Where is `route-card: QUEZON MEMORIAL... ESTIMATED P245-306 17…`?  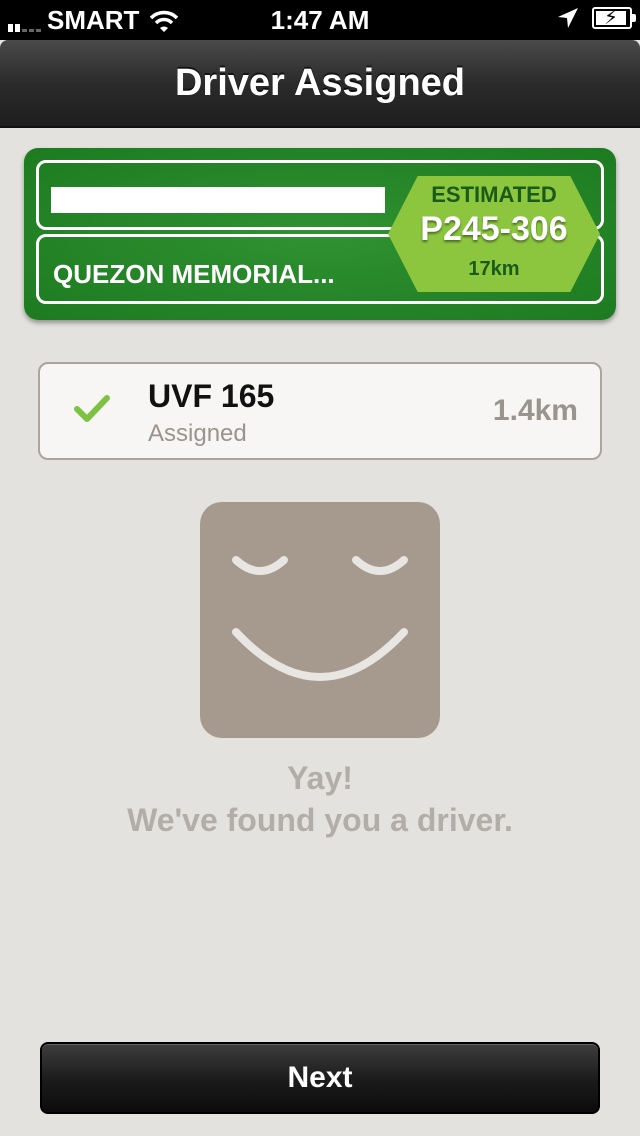 route-card: QUEZON MEMORIAL... ESTIMATED P245-306 17… is located at coordinates (320, 234).